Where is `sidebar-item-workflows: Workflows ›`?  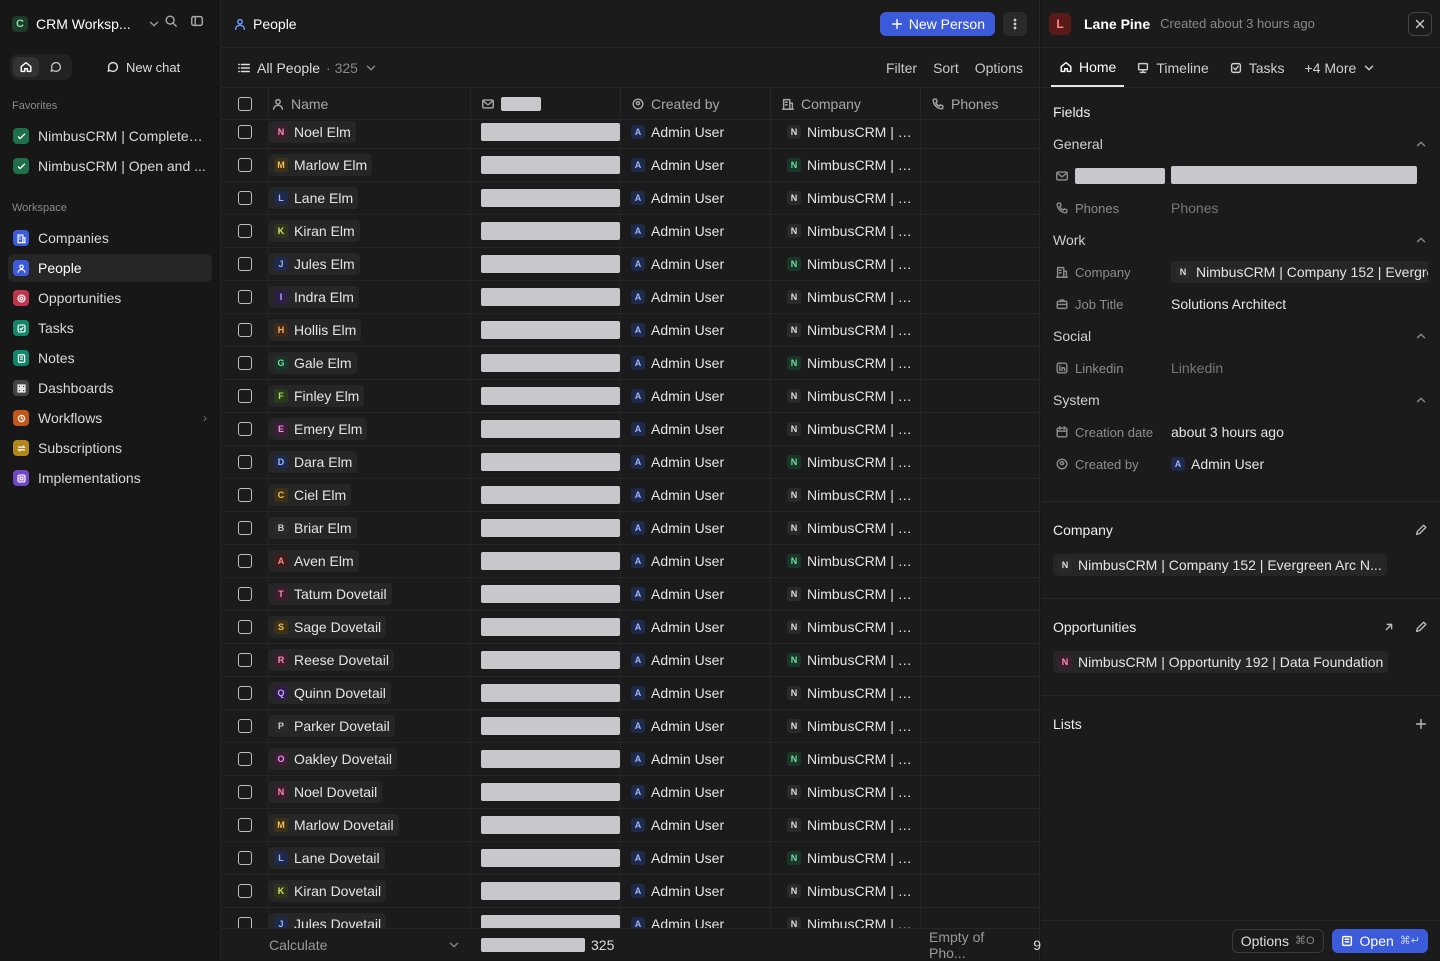 sidebar-item-workflows: Workflows › is located at coordinates (110, 418).